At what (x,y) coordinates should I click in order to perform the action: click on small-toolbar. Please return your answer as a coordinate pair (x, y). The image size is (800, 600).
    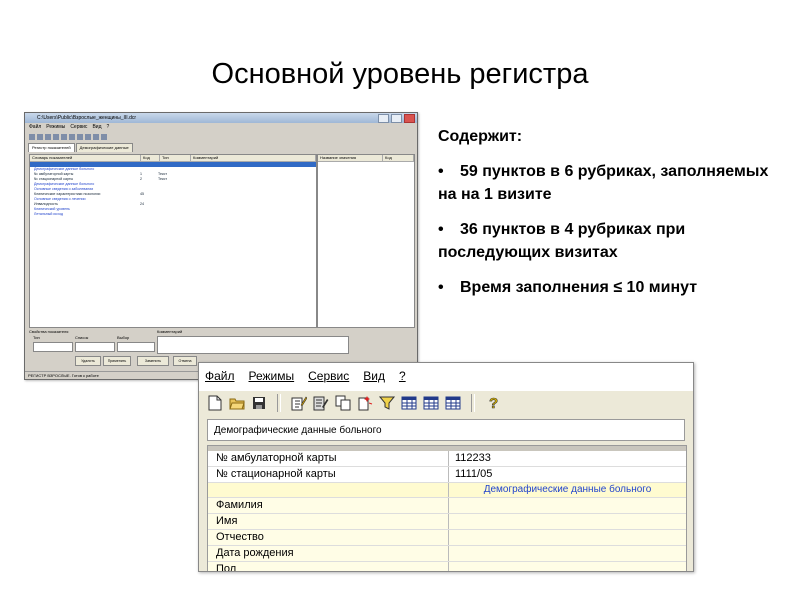
    Looking at the image, I should click on (221, 136).